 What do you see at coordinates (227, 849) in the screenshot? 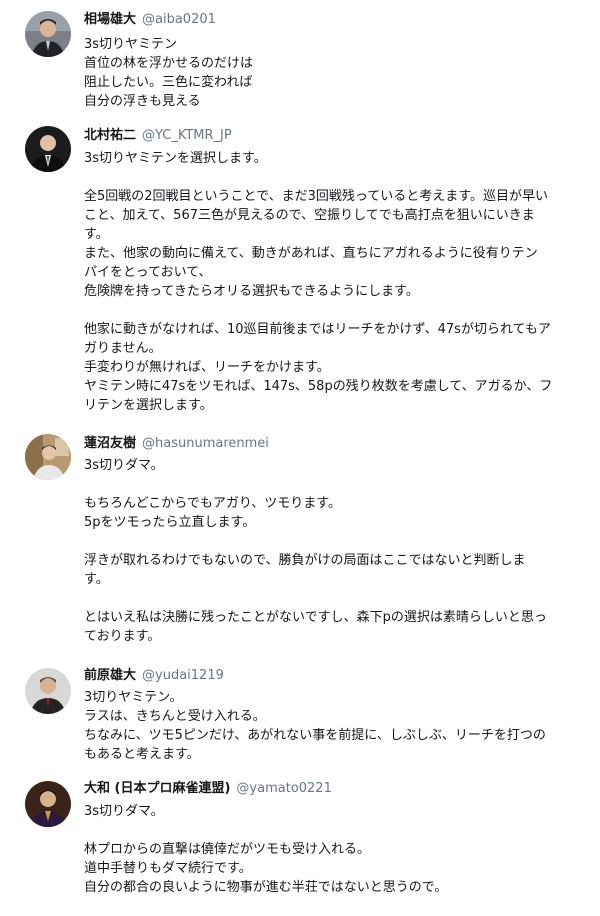
I see `tweet-line: 林プロからの直撃は僥倖だがツモも受け入れる。` at bounding box center [227, 849].